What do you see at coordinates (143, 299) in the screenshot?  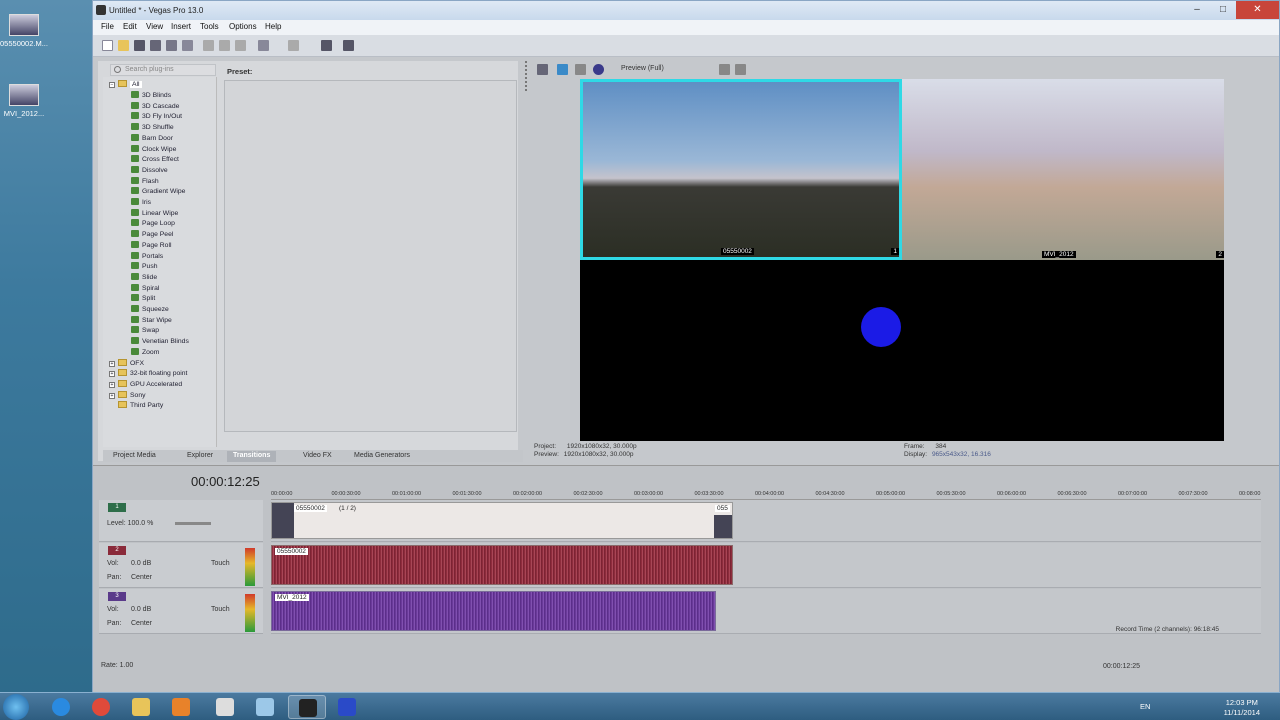 I see `transition-item: Split` at bounding box center [143, 299].